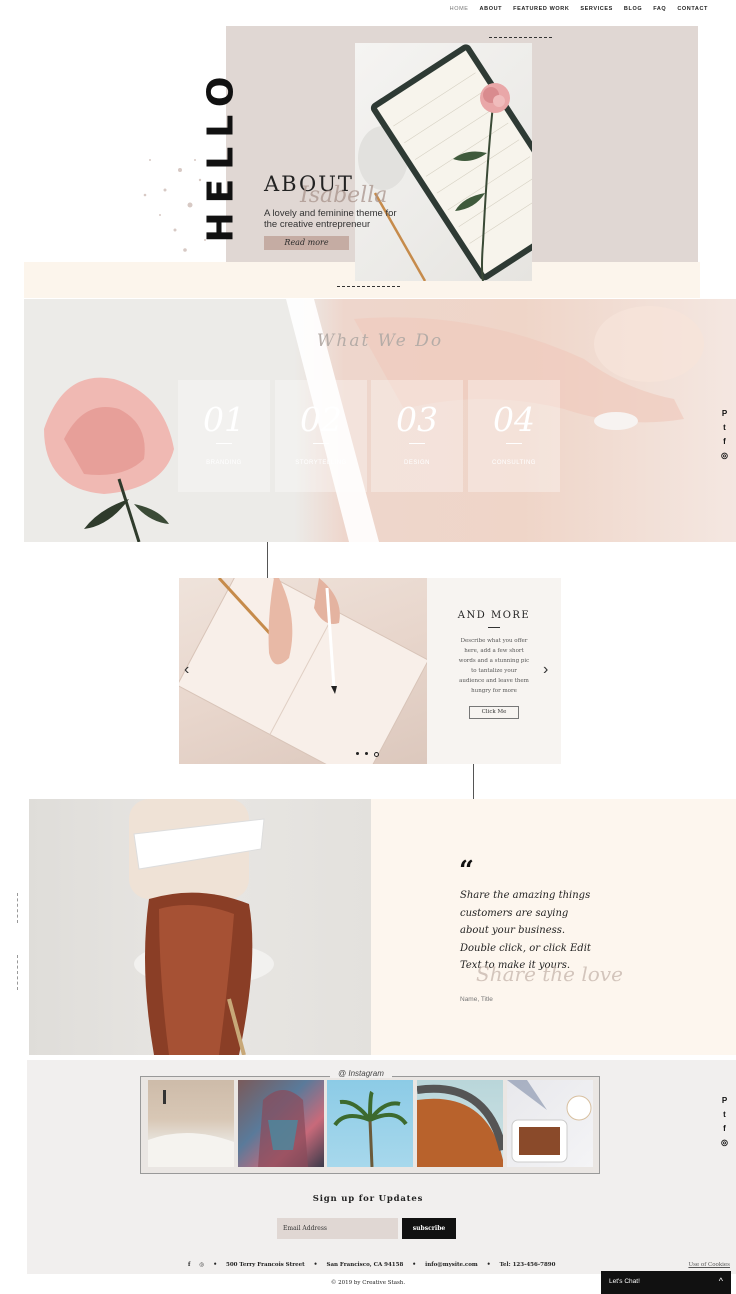 The height and width of the screenshot is (1294, 736). What do you see at coordinates (321, 419) in the screenshot?
I see `service-card-number: 02` at bounding box center [321, 419].